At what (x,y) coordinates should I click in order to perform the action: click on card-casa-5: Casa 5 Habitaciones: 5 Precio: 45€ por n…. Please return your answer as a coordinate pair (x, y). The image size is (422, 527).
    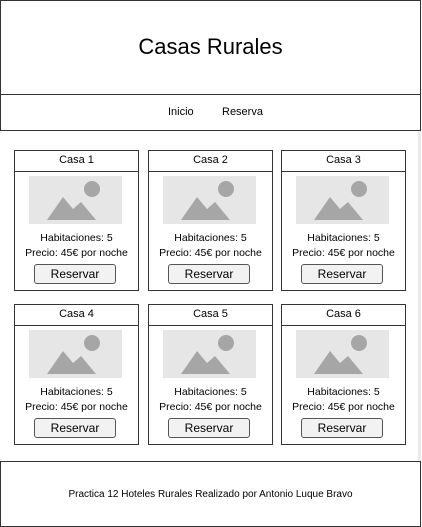
    Looking at the image, I should click on (210, 374).